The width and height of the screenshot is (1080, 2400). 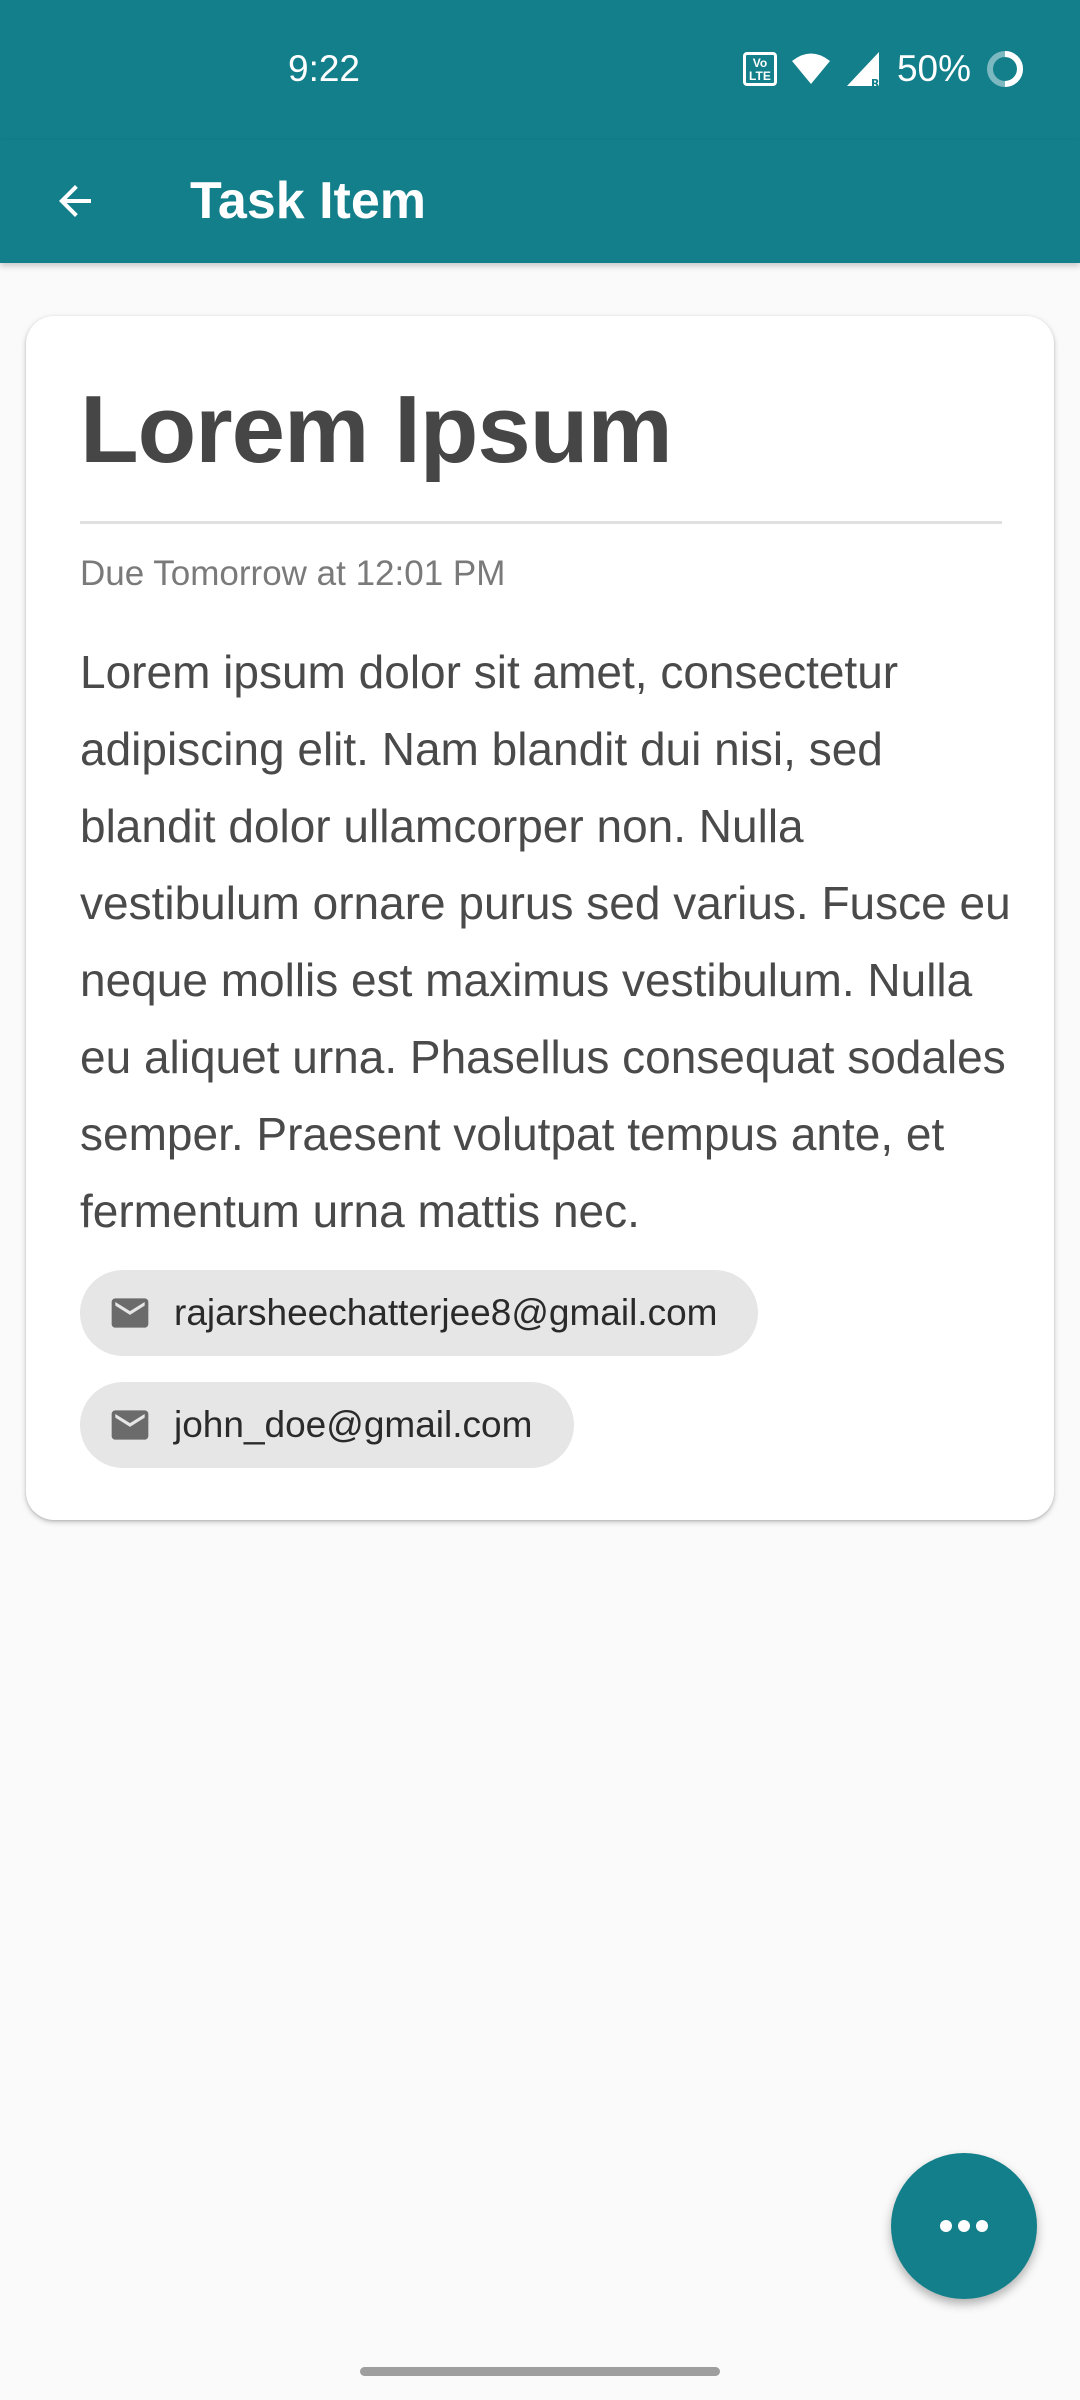 I want to click on title-divider, so click(x=541, y=522).